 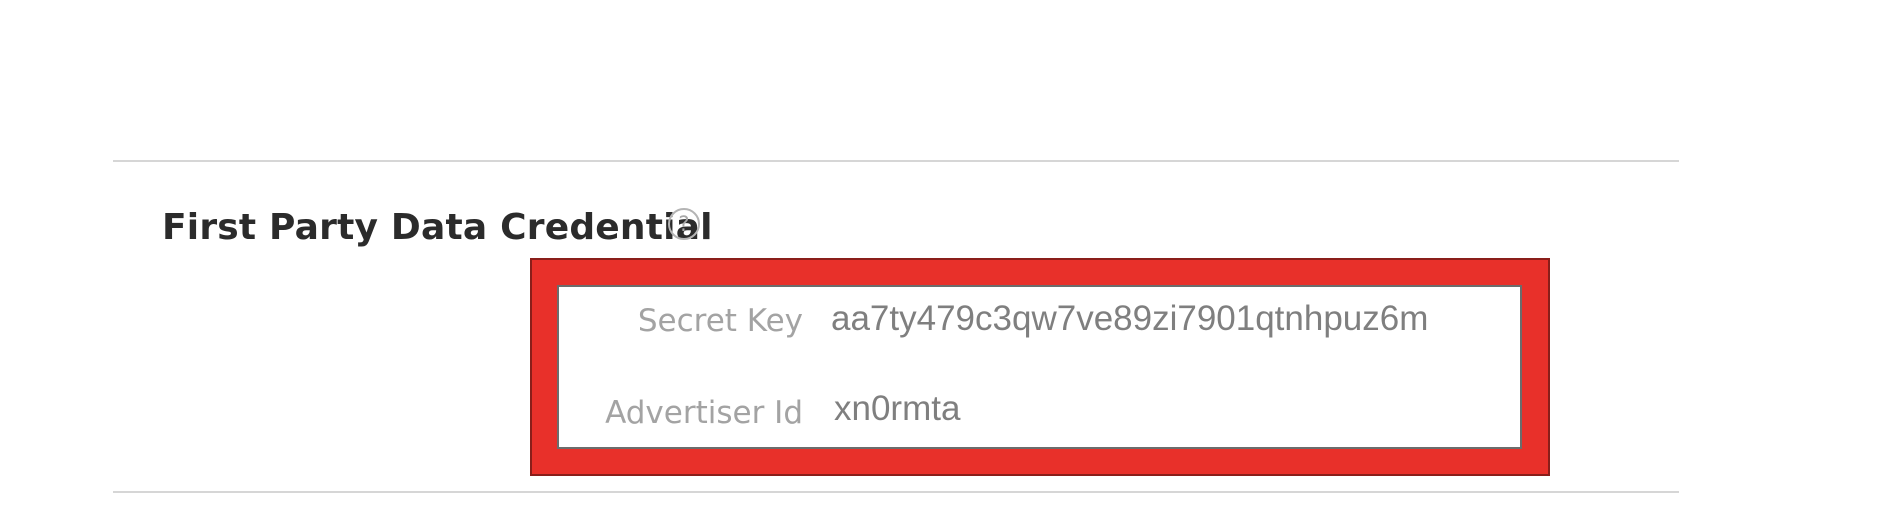 I want to click on secret-key-value: aa7ty479c3qw7ve89zi7901qtnhpuz6m, so click(x=1130, y=318).